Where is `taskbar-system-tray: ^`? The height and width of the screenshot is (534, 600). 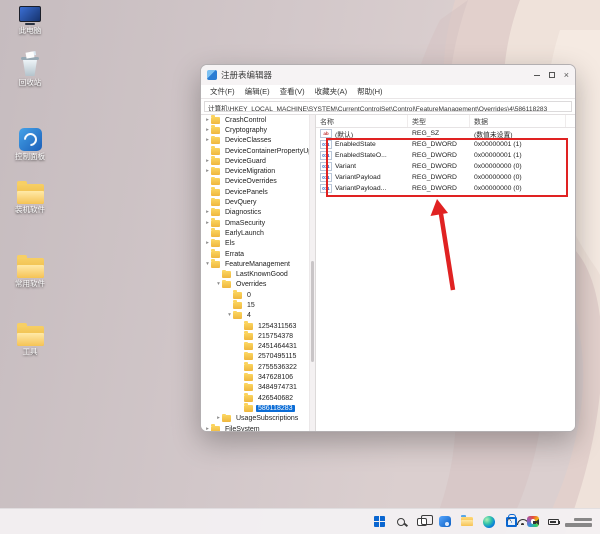
taskbar-system-tray: ^ is located at coordinates (549, 521).